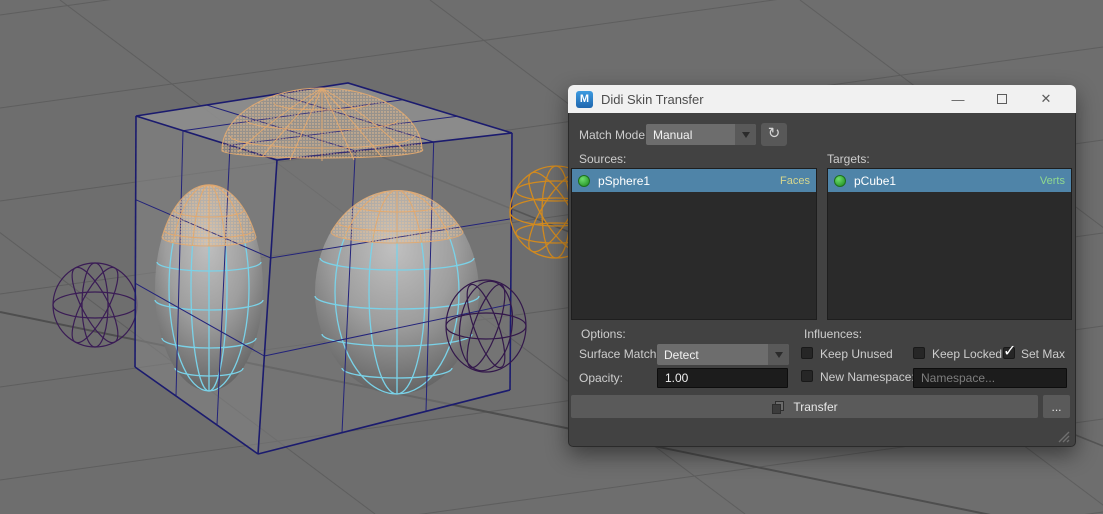 This screenshot has width=1103, height=514. I want to click on transfer-copy-icon, so click(778, 407).